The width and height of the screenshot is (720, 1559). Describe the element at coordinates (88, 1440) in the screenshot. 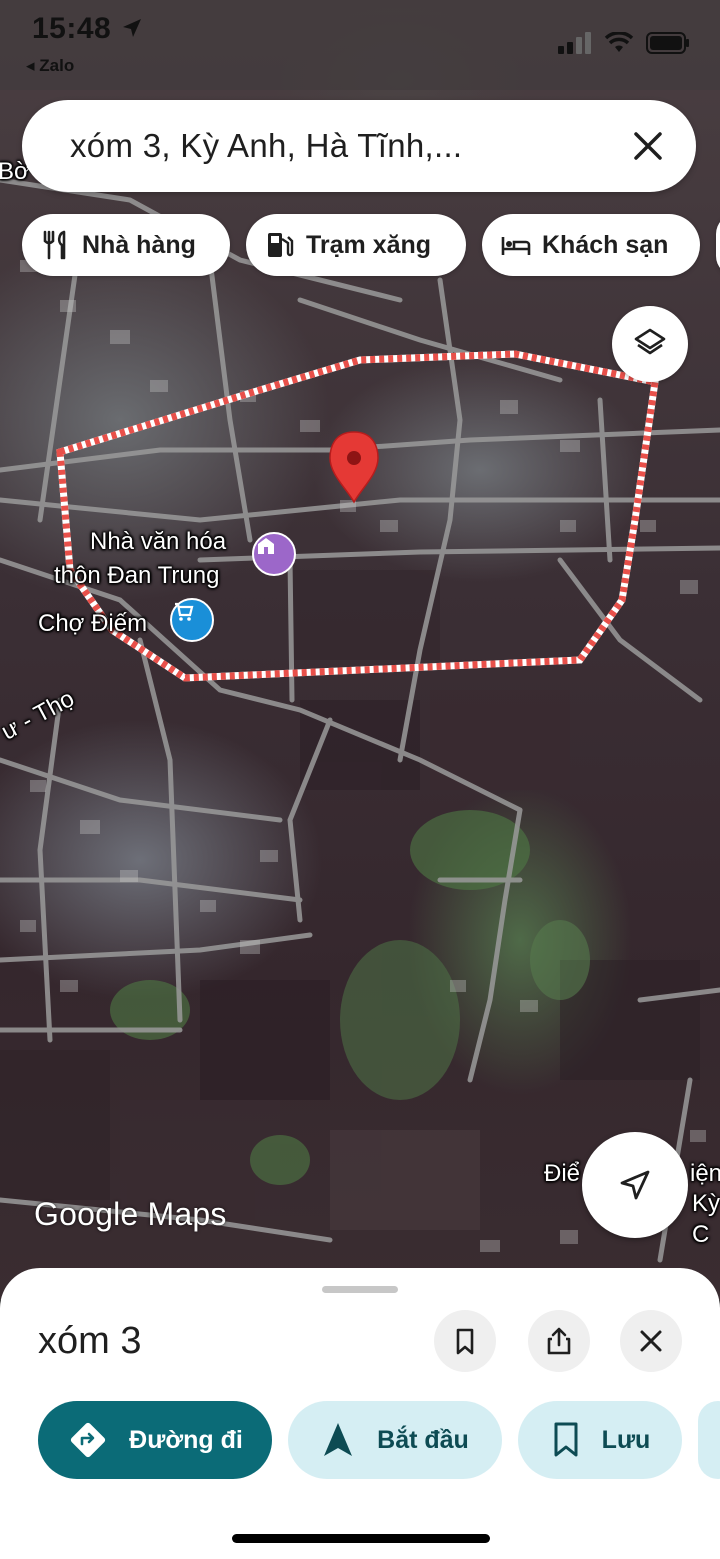

I see `directions-icon` at that location.